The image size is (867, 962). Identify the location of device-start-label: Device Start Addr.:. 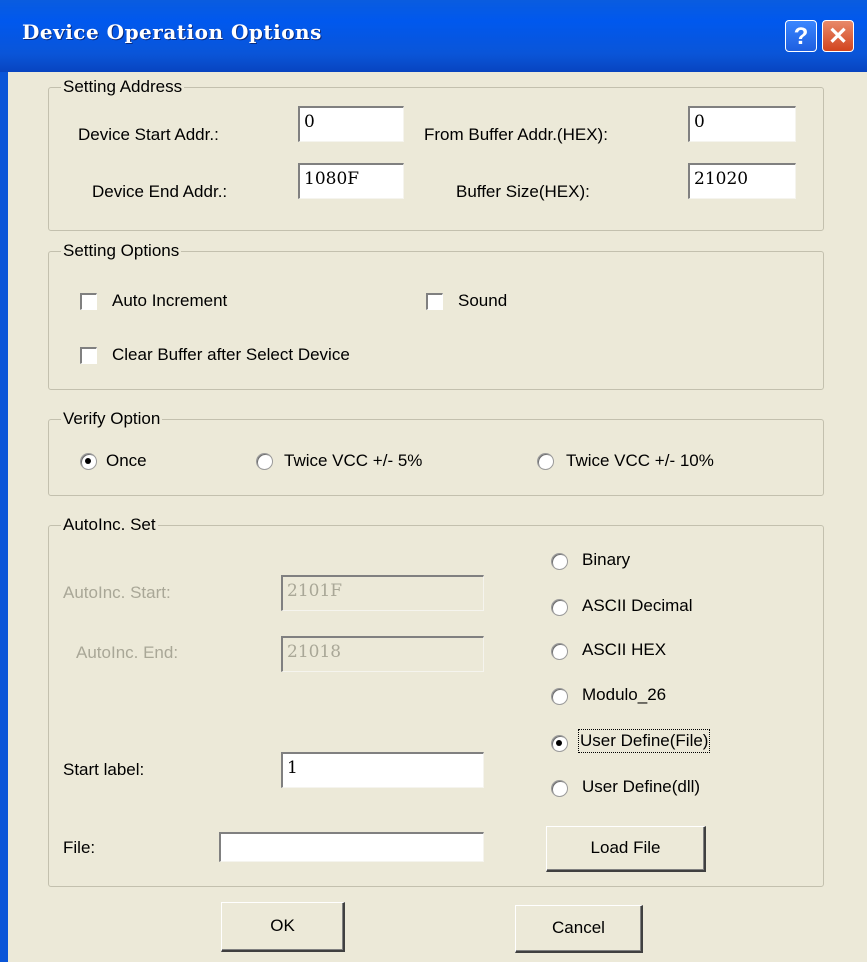
(148, 134).